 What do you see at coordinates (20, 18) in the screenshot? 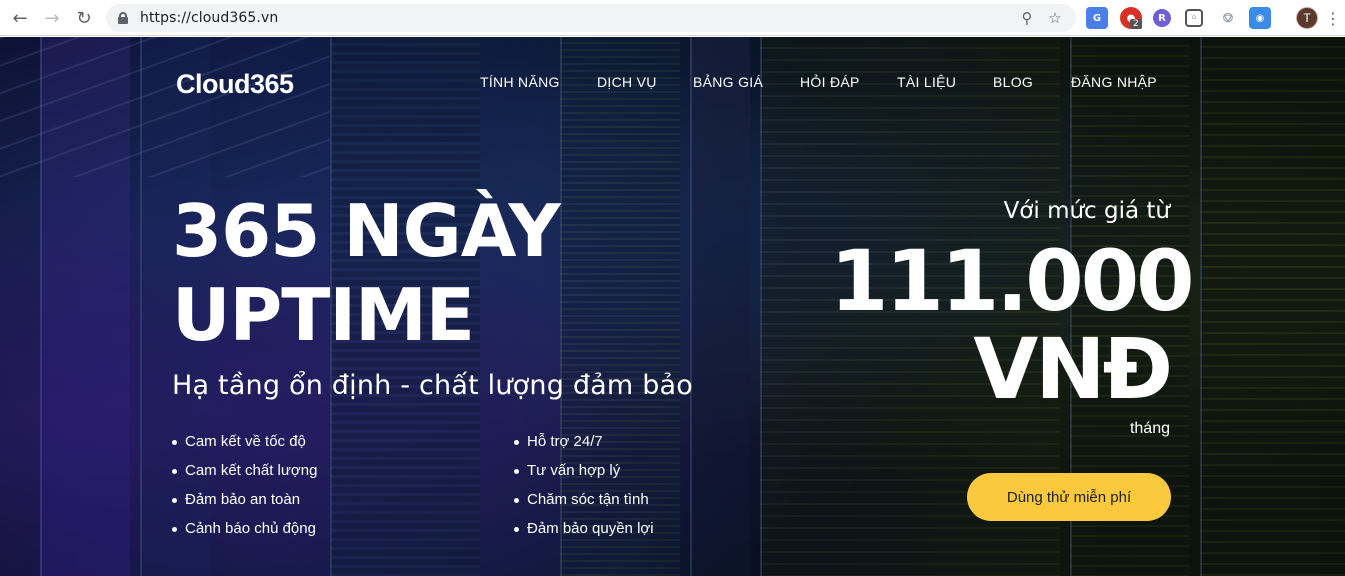
I see `back-arrow-icon: ←` at bounding box center [20, 18].